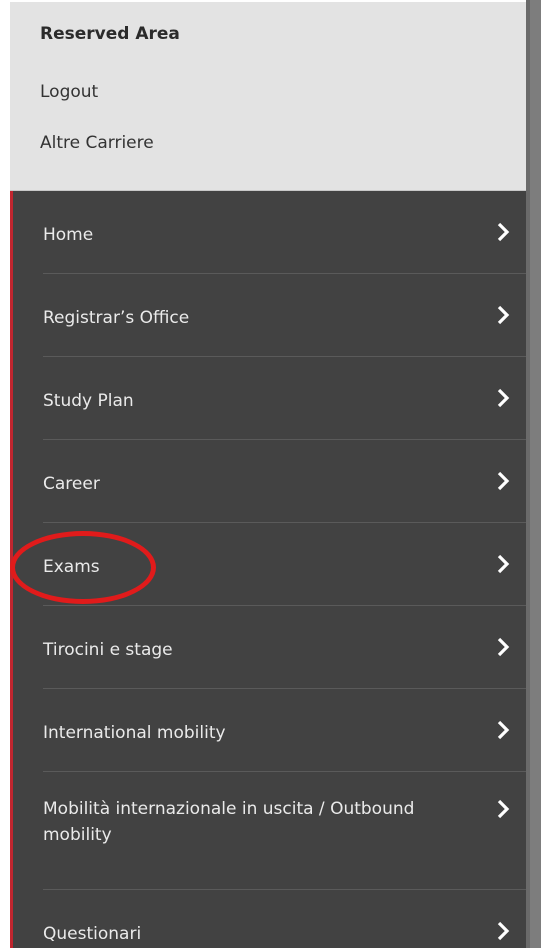 The height and width of the screenshot is (948, 541). I want to click on menu-item-exams: Exams, so click(284, 564).